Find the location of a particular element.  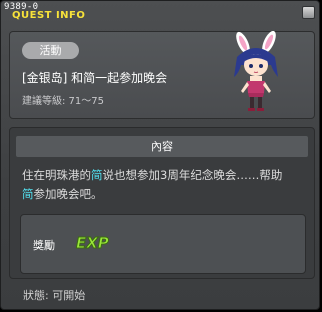

reward-label: 獎勵 is located at coordinates (44, 245).